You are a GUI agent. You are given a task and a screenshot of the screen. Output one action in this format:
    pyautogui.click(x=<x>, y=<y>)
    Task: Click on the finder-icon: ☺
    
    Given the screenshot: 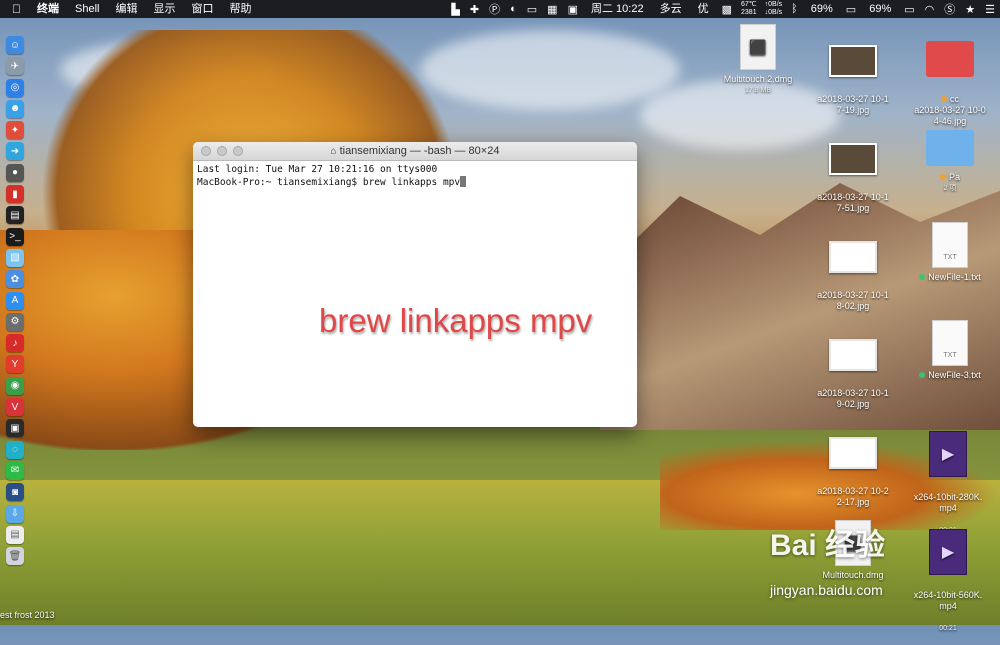 What is the action you would take?
    pyautogui.click(x=15, y=45)
    